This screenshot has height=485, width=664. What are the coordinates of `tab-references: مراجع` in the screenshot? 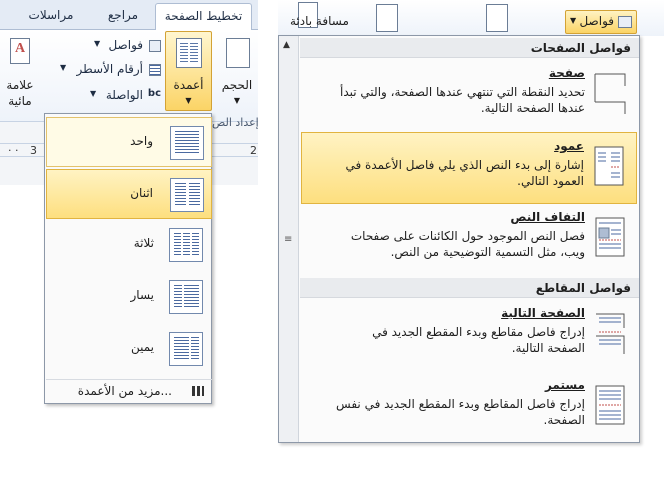 It's located at (123, 16).